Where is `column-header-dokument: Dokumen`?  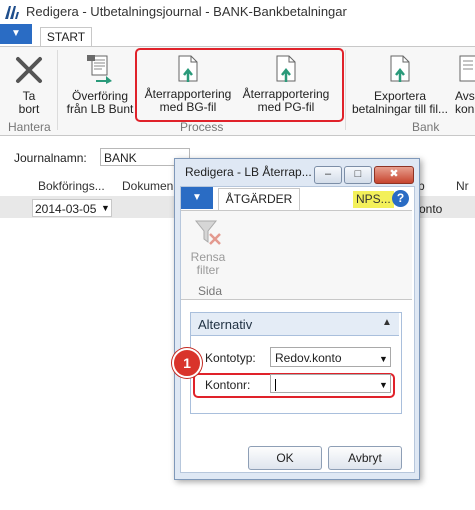 column-header-dokument: Dokumen is located at coordinates (147, 186).